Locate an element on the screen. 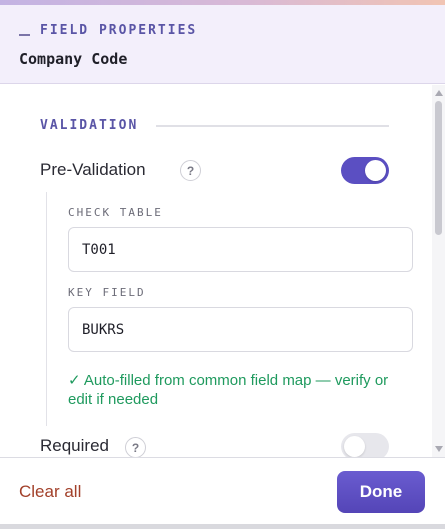  key-field-label: KEY FIELD is located at coordinates (107, 292).